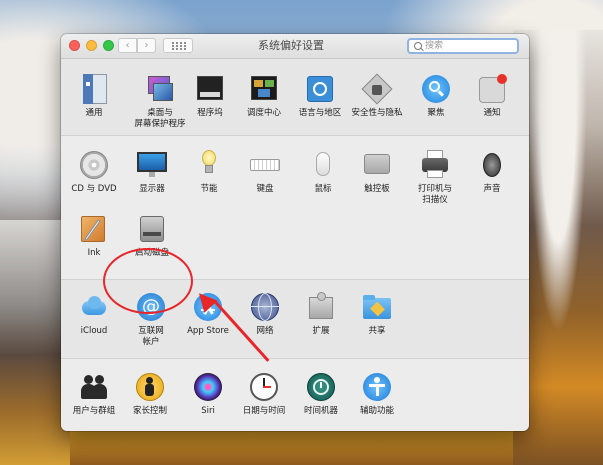  I want to click on pref-label: 通知, so click(492, 113).